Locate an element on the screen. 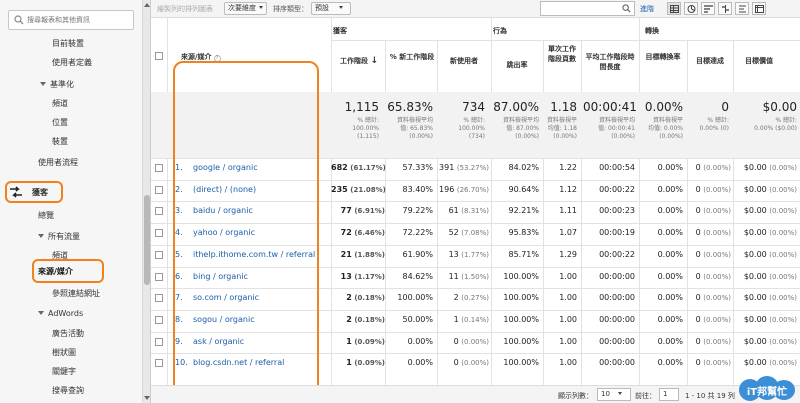 Image resolution: width=800 pixels, height=403 pixels. view-pivot-button is located at coordinates (759, 8).